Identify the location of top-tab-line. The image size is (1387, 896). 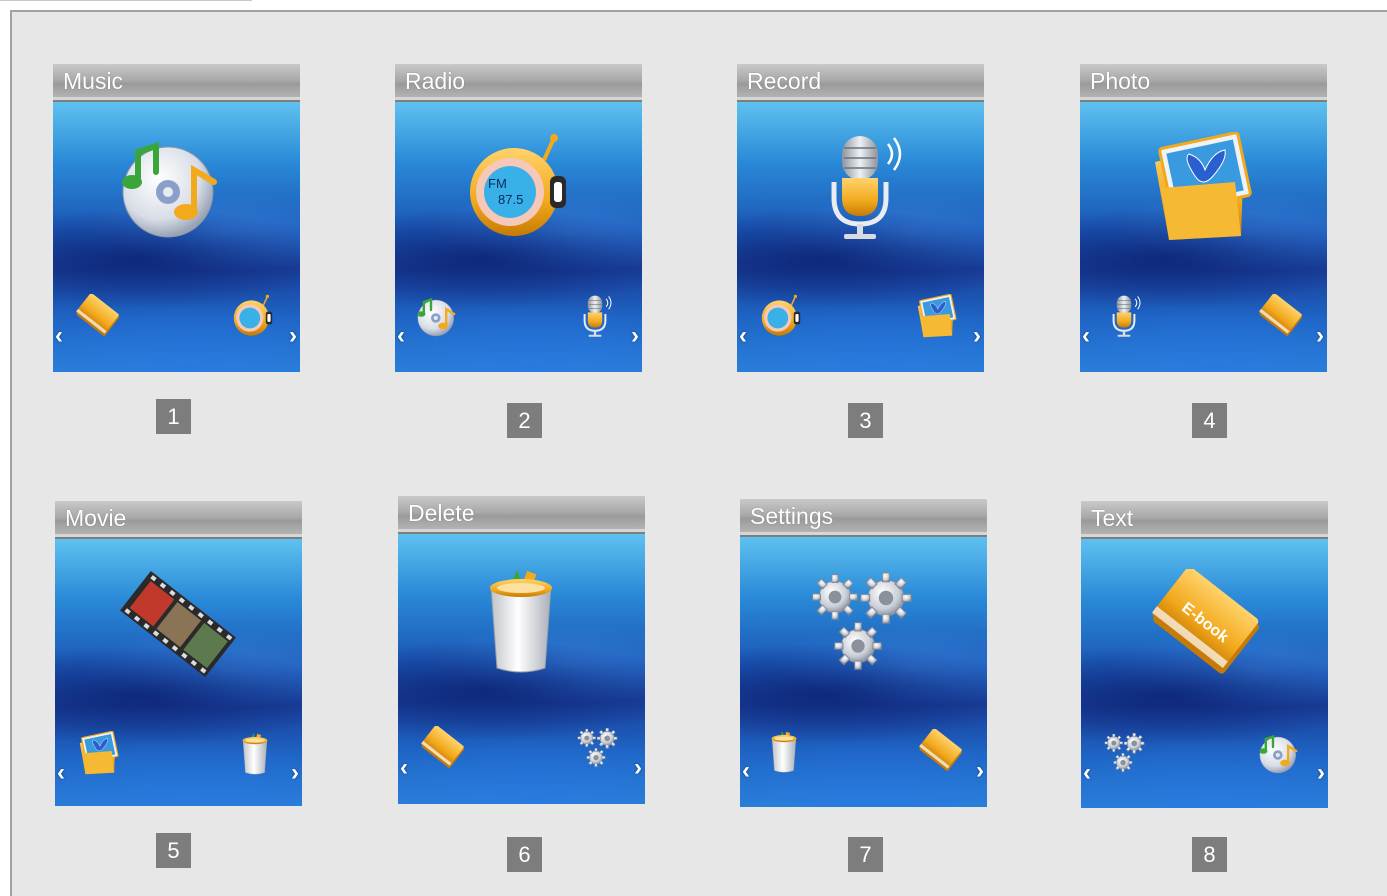
(126, 0).